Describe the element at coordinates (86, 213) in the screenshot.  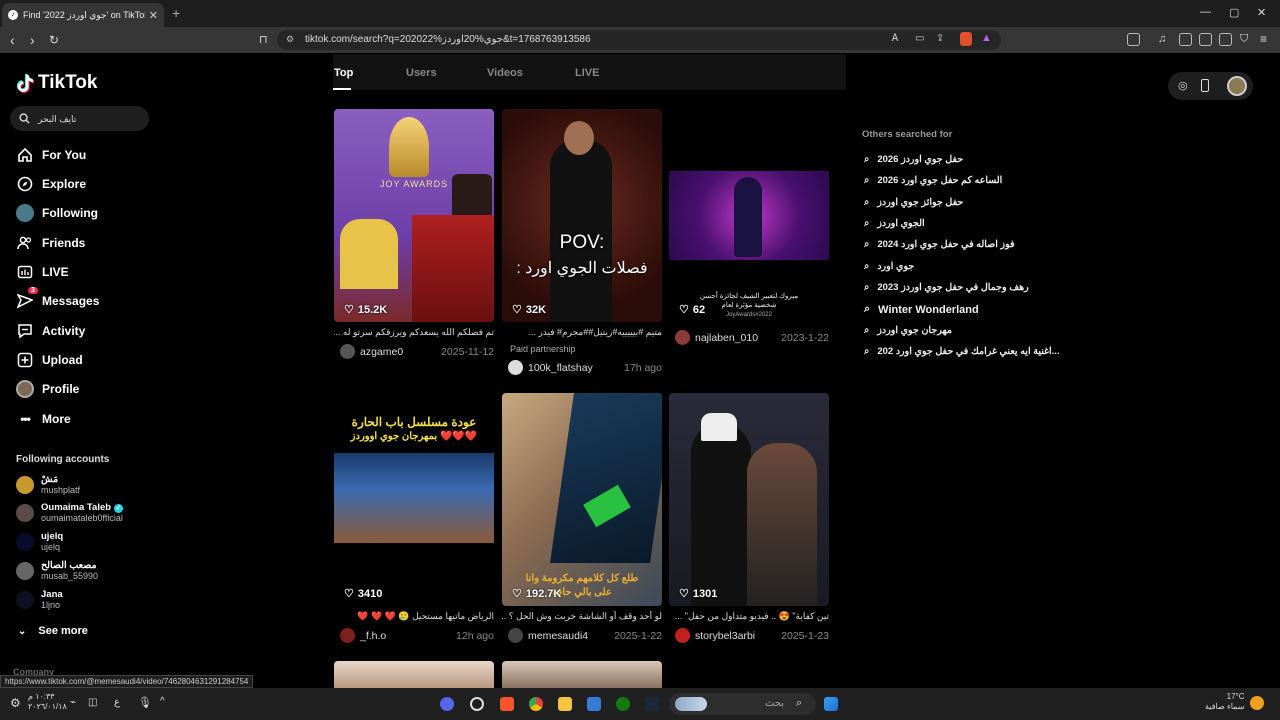
I see `nav-following: Following` at that location.